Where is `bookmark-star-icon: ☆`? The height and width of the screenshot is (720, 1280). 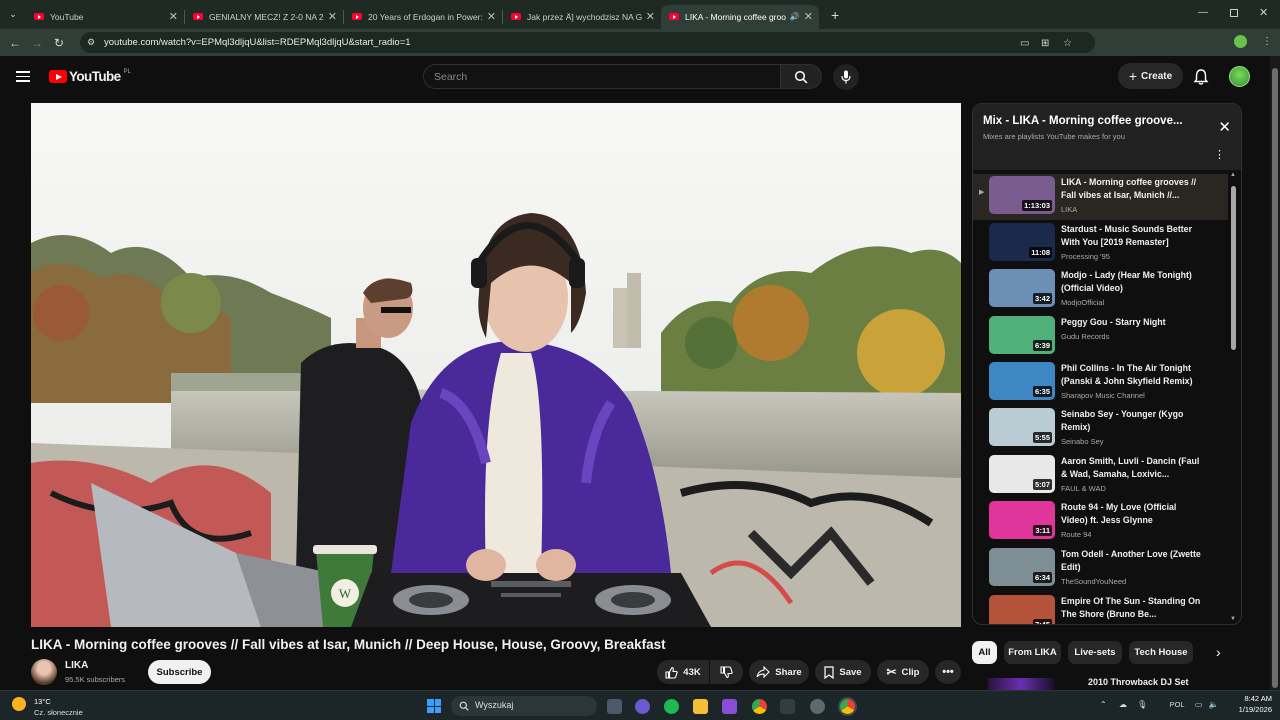 bookmark-star-icon: ☆ is located at coordinates (1067, 43).